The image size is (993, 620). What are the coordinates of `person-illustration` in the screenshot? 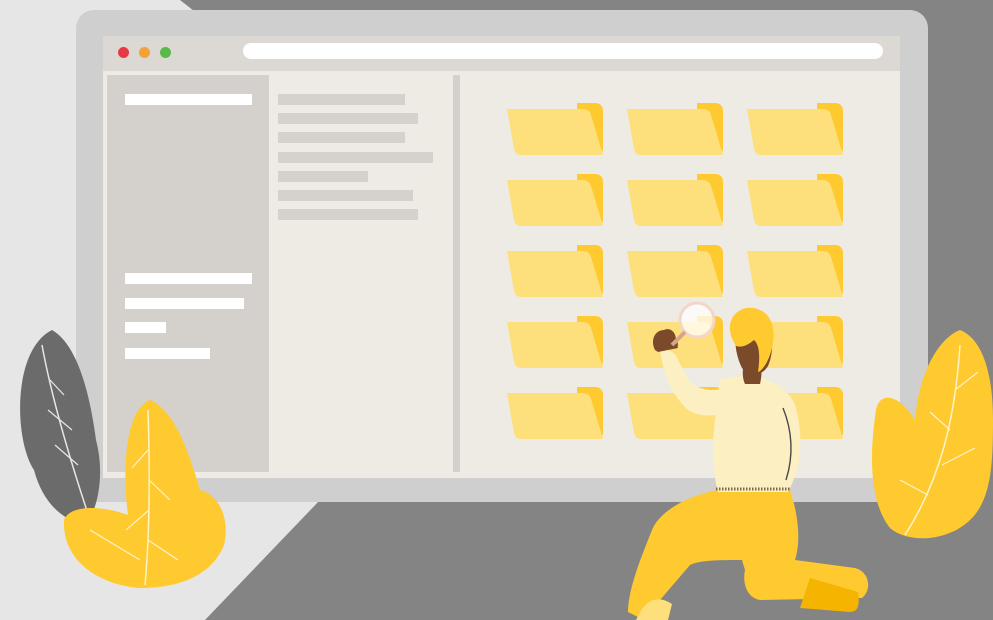 It's located at (748, 460).